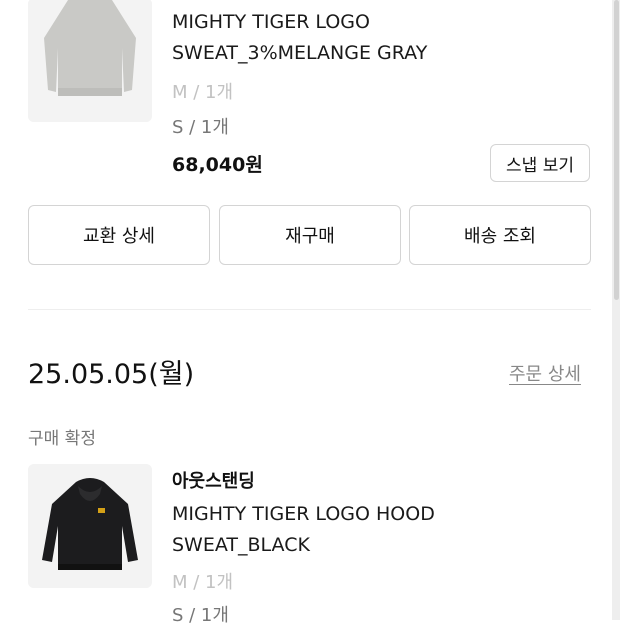  What do you see at coordinates (310, 235) in the screenshot?
I see `repurchase-button: 재구매` at bounding box center [310, 235].